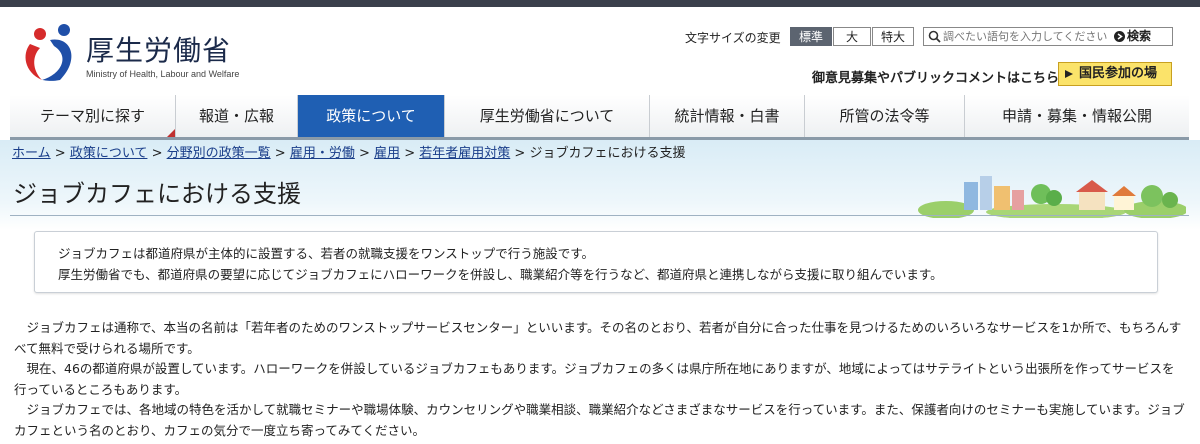 The width and height of the screenshot is (1200, 444). Describe the element at coordinates (1077, 116) in the screenshot. I see `nav-item-applications: 申請・募集・情報公開` at that location.